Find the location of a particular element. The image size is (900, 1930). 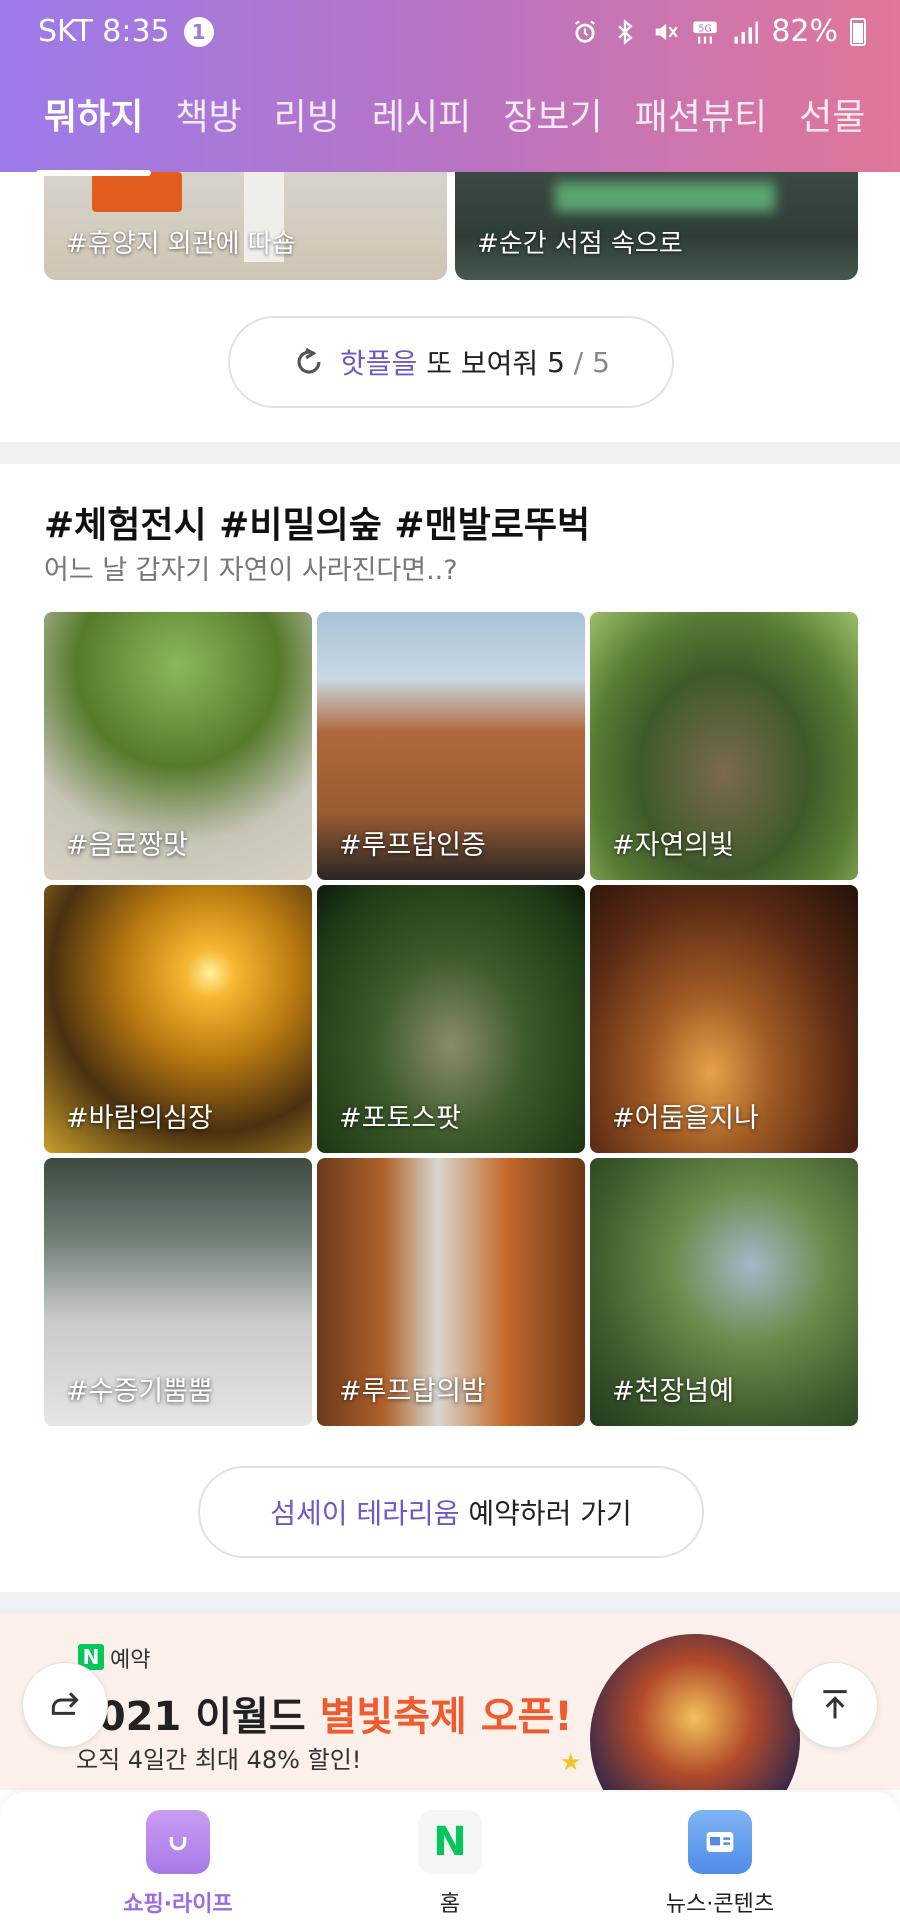

tile-caption: #자연의빛 is located at coordinates (673, 845).